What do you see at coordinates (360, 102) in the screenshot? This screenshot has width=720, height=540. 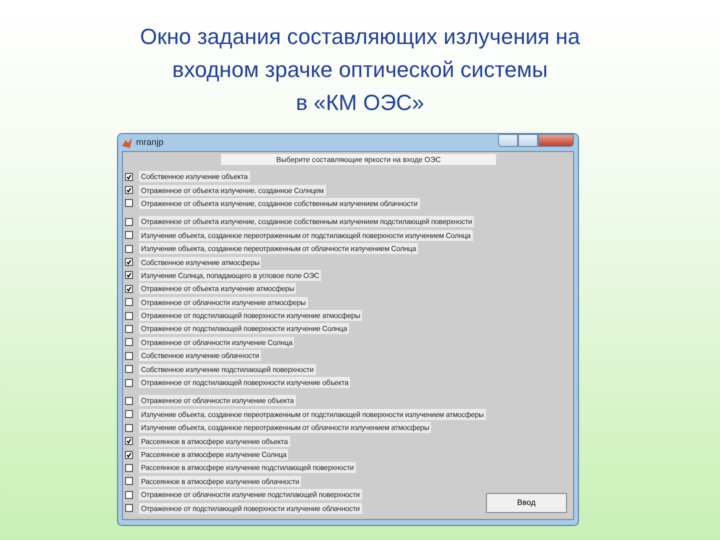 I see `slide-title: в «КМ ОЭС»` at bounding box center [360, 102].